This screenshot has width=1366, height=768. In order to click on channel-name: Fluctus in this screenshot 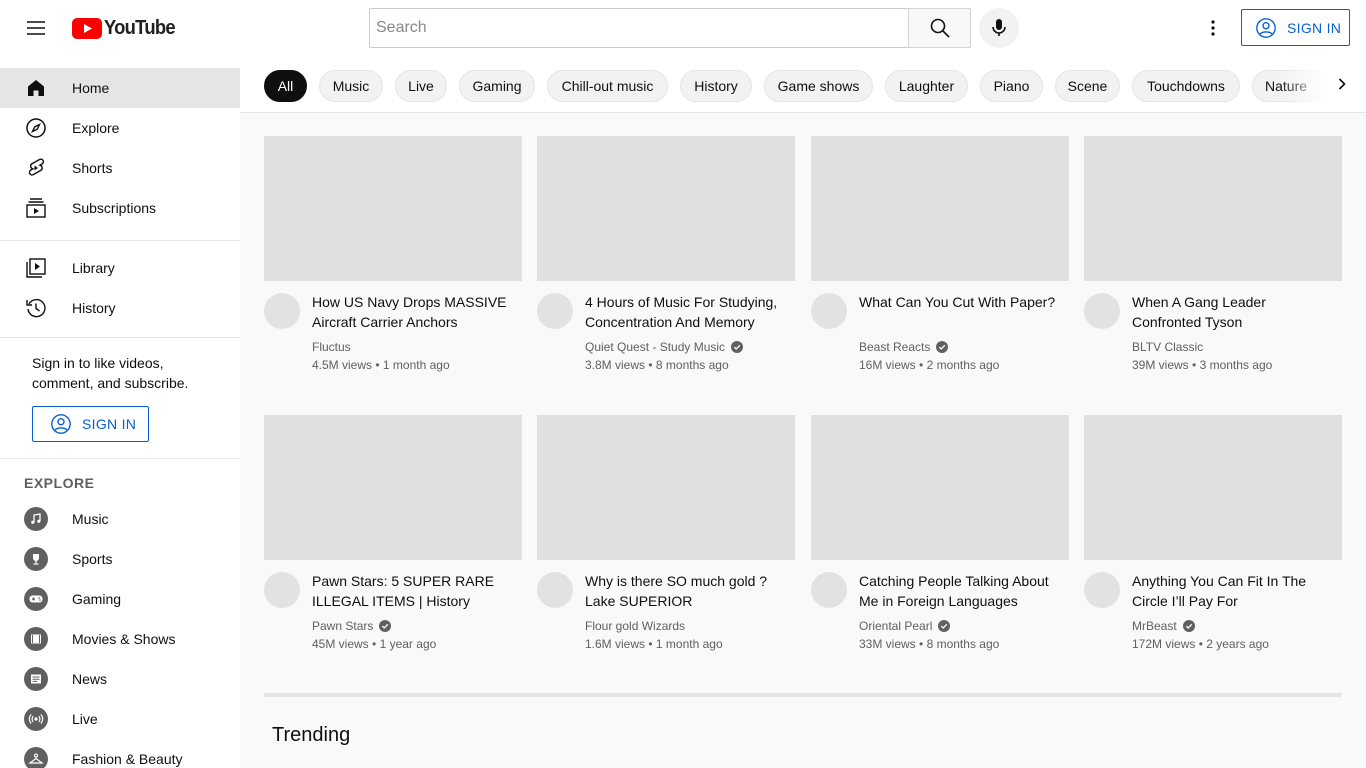, I will do `click(331, 347)`.